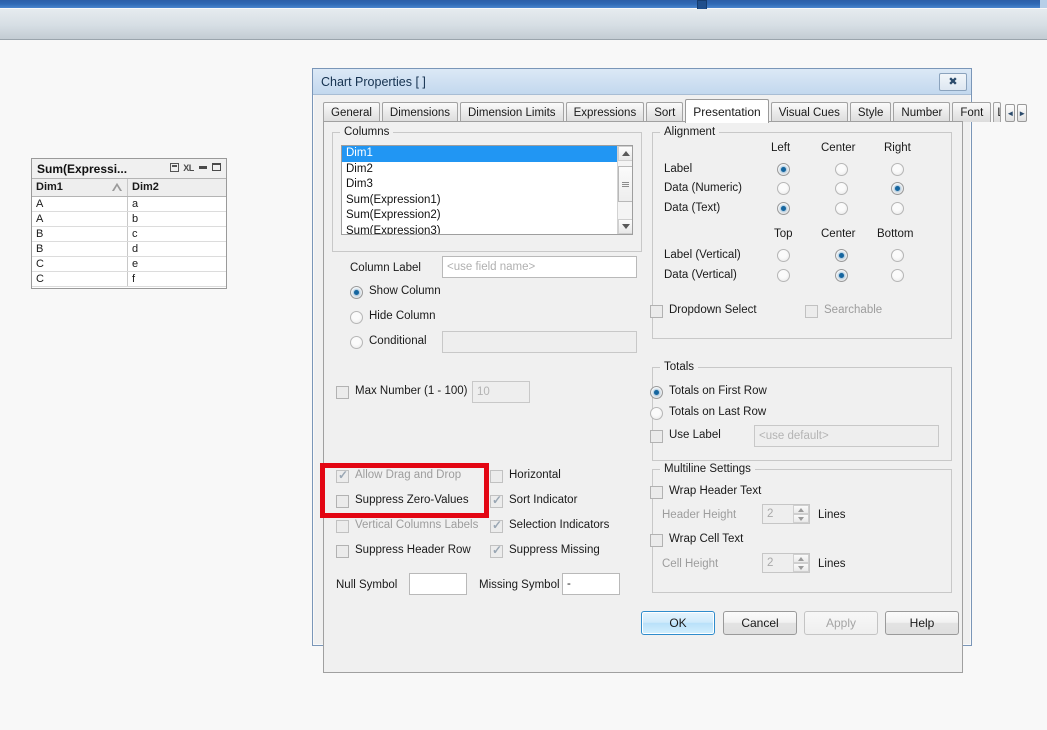 This screenshot has width=1047, height=730. Describe the element at coordinates (177, 187) in the screenshot. I see `background-table-header-dim2: Dim2` at that location.